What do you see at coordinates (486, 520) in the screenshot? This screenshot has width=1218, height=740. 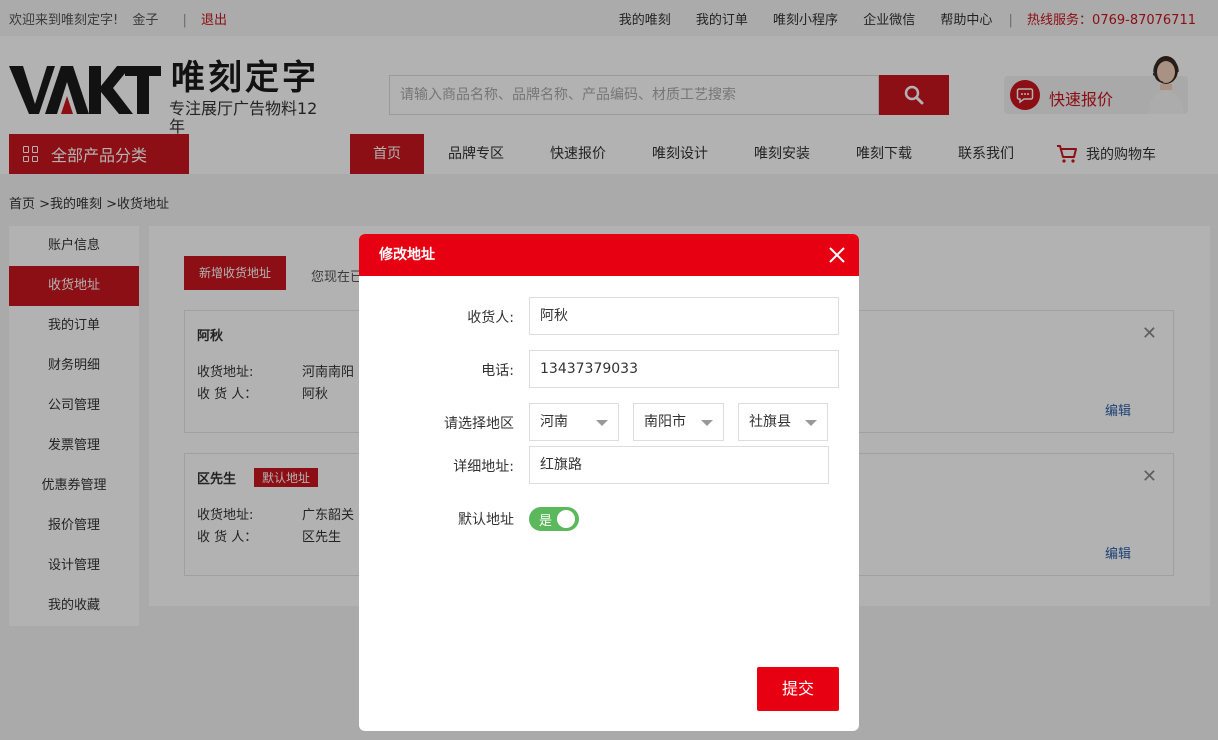 I see `default-field-label: 默认地址` at bounding box center [486, 520].